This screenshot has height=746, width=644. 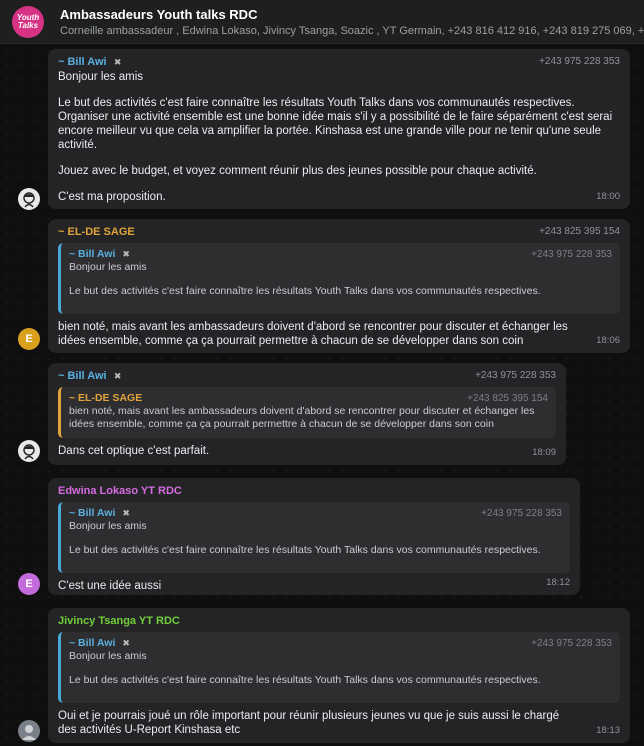 I want to click on user-photo-icon, so click(x=29, y=732).